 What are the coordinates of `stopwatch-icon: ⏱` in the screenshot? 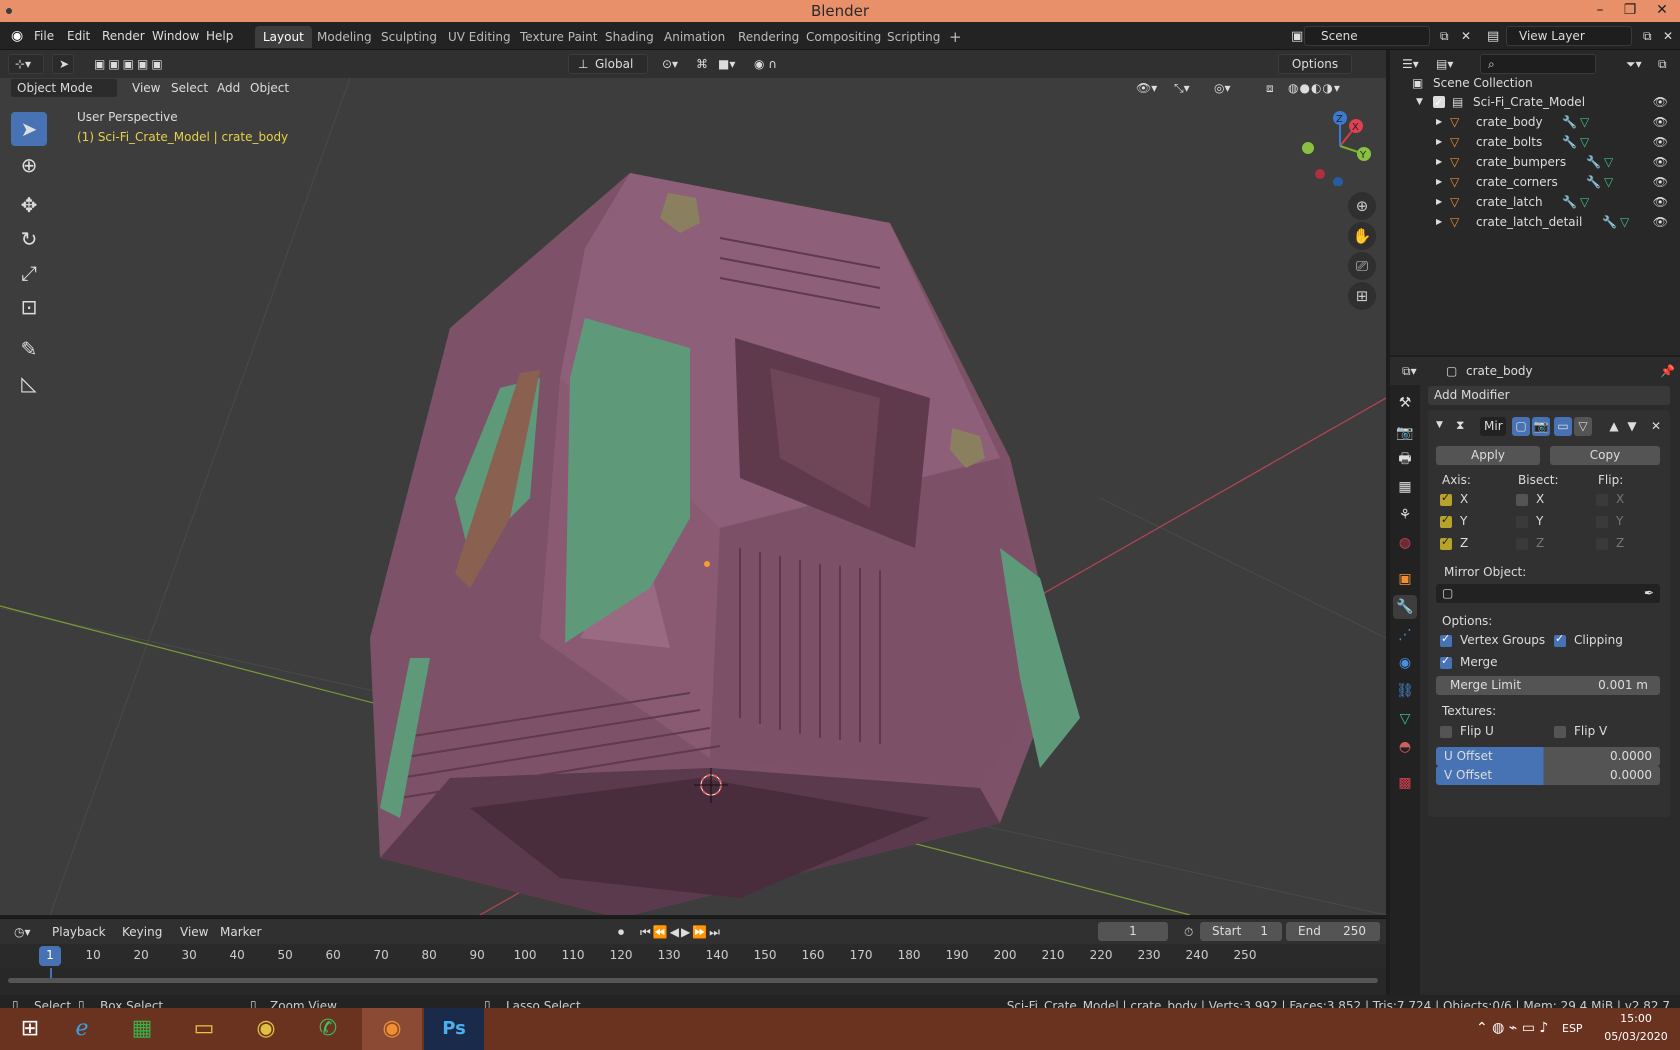 It's located at (1188, 932).